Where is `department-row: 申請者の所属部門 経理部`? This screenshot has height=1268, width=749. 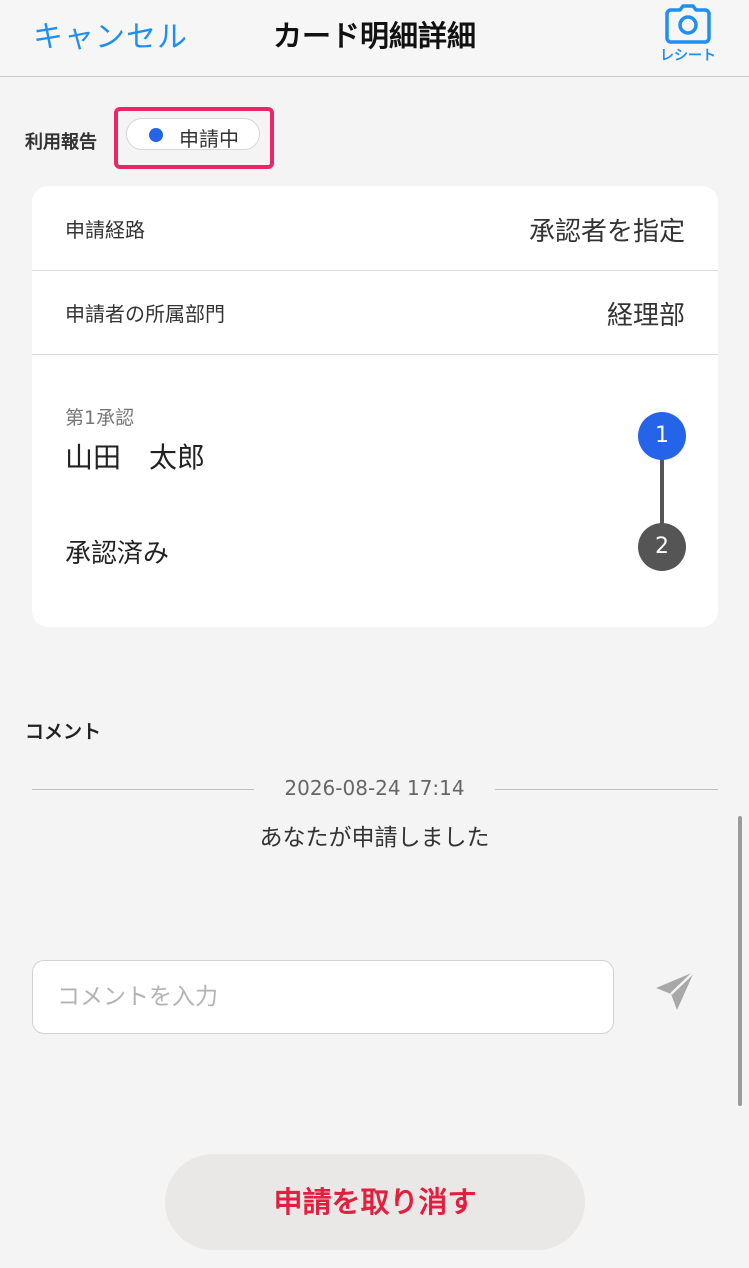
department-row: 申請者の所属部門 経理部 is located at coordinates (375, 312).